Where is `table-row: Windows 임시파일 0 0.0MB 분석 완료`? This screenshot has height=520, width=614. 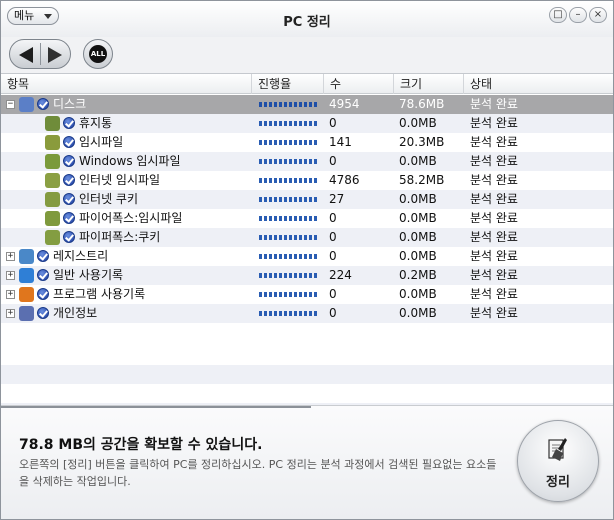
table-row: Windows 임시파일 0 0.0MB 분석 완료 is located at coordinates (307, 161).